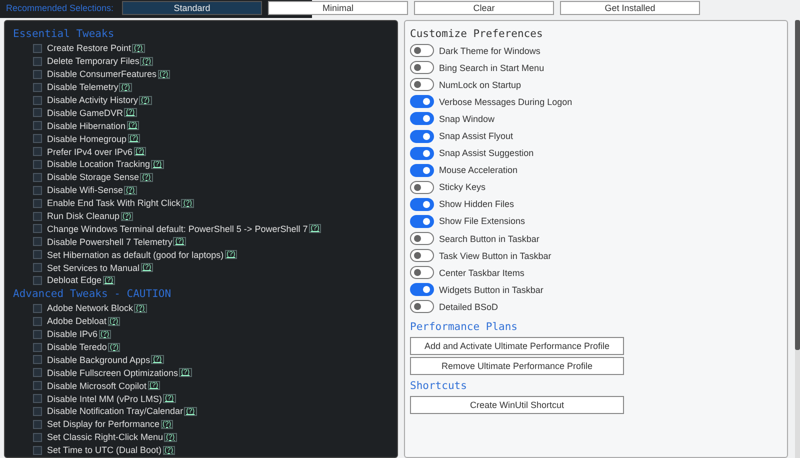 The width and height of the screenshot is (800, 458). Describe the element at coordinates (517, 365) in the screenshot. I see `action-button: Remove Ultimate Performance Profile` at that location.